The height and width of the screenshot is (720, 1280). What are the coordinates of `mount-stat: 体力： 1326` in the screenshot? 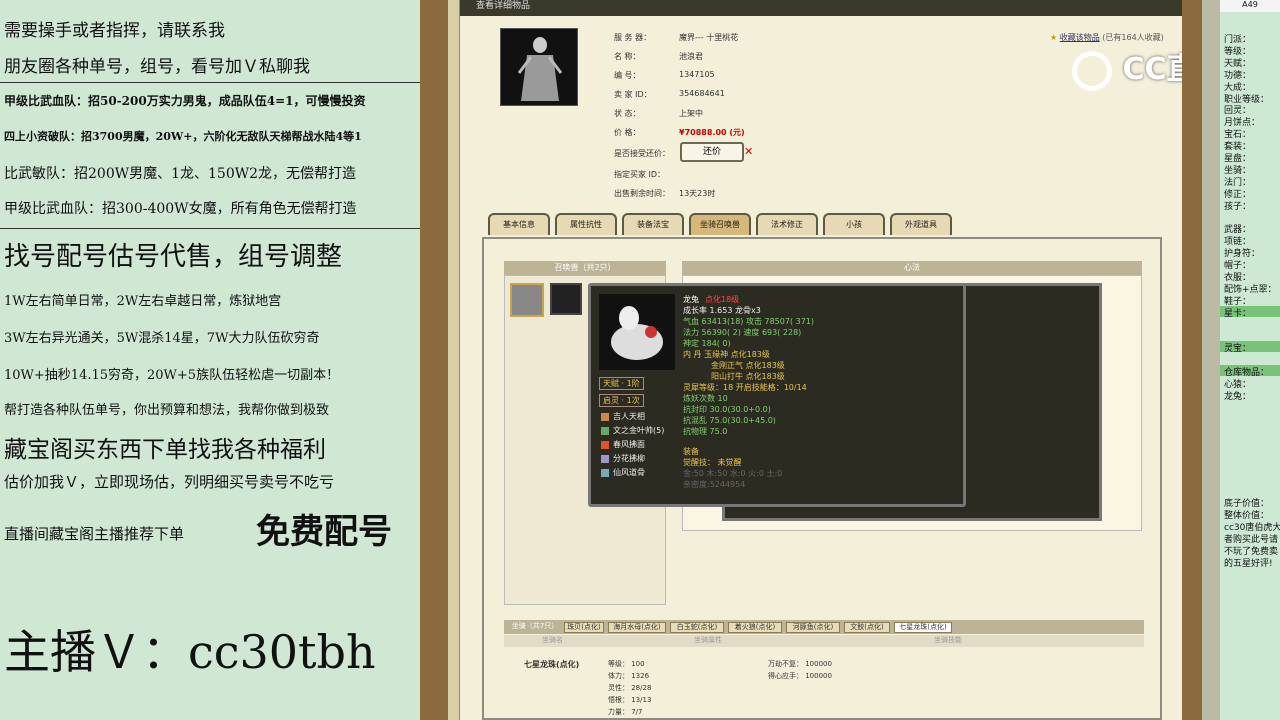 It's located at (629, 676).